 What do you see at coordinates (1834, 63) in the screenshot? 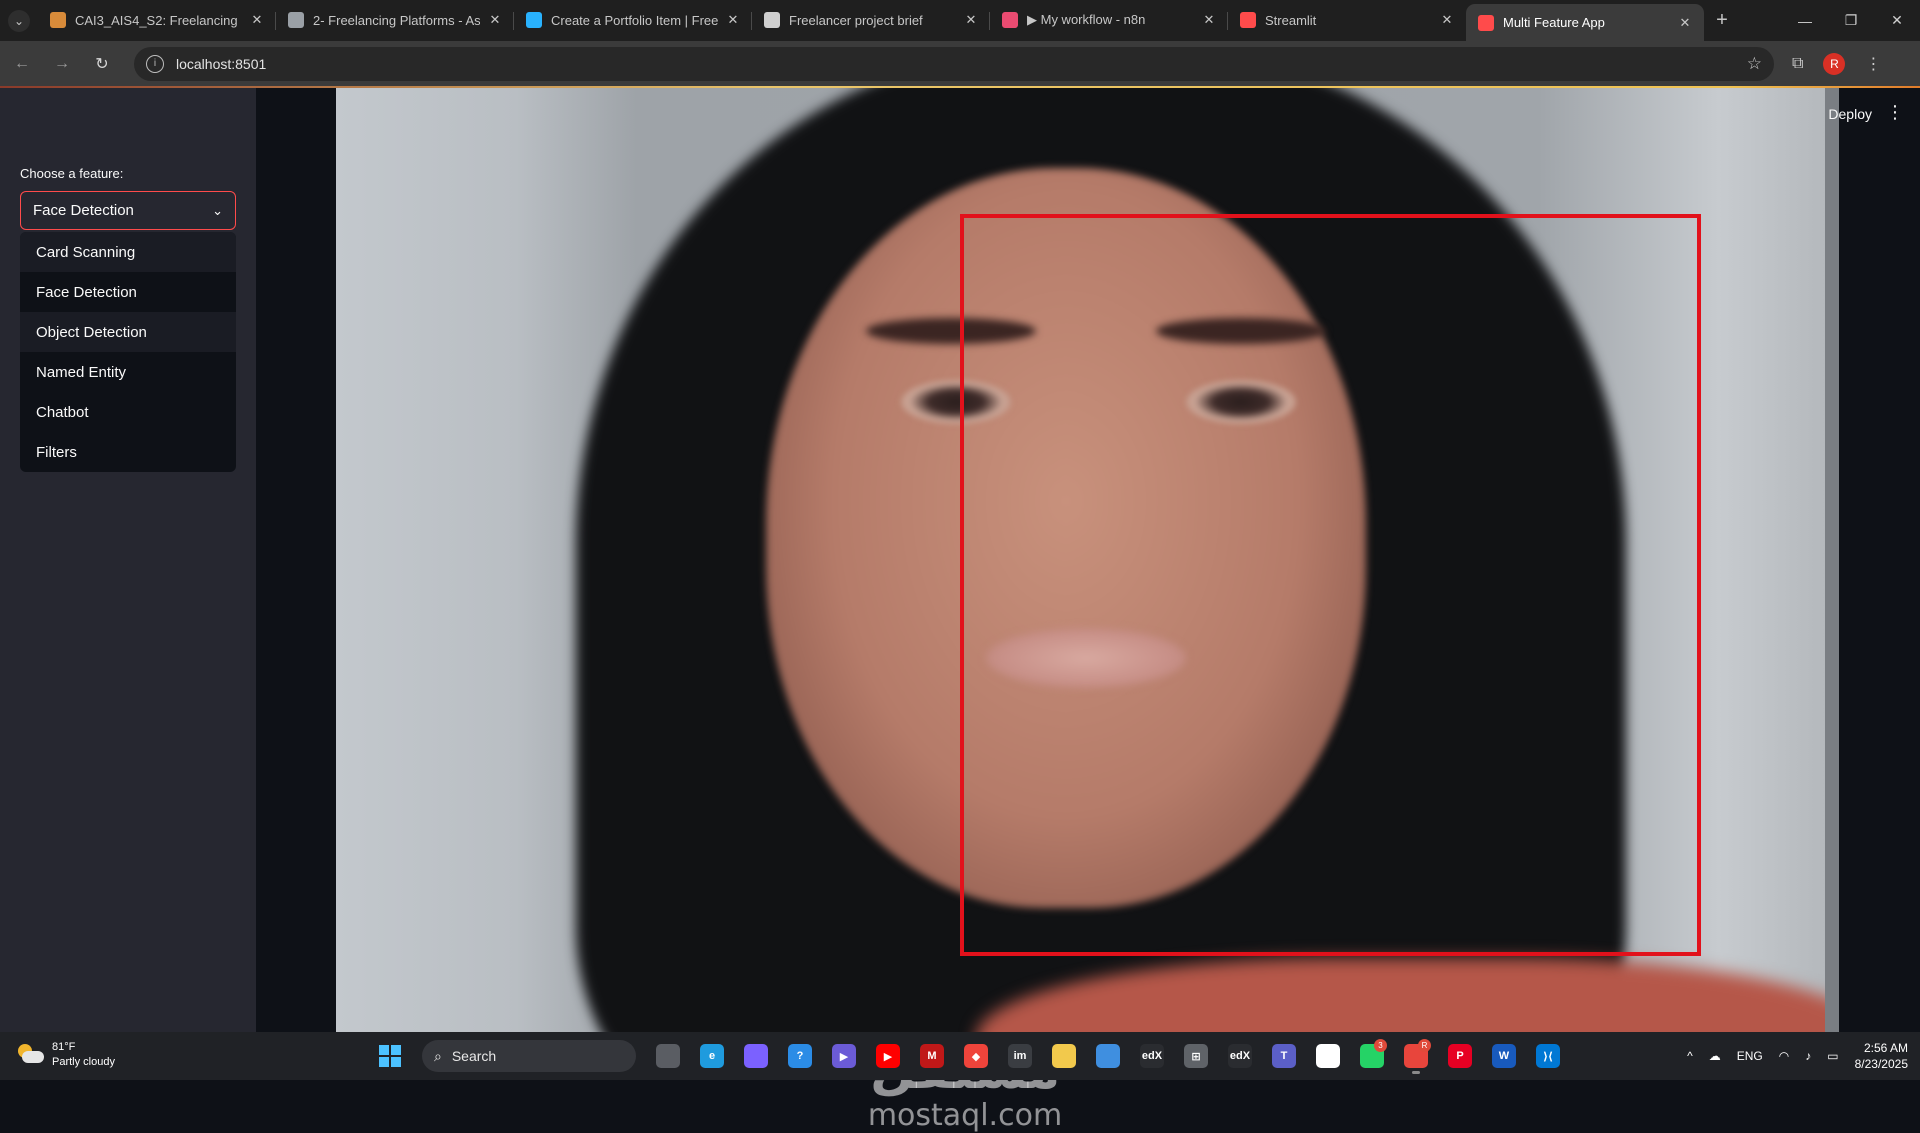
I see `profile-avatar: R` at bounding box center [1834, 63].